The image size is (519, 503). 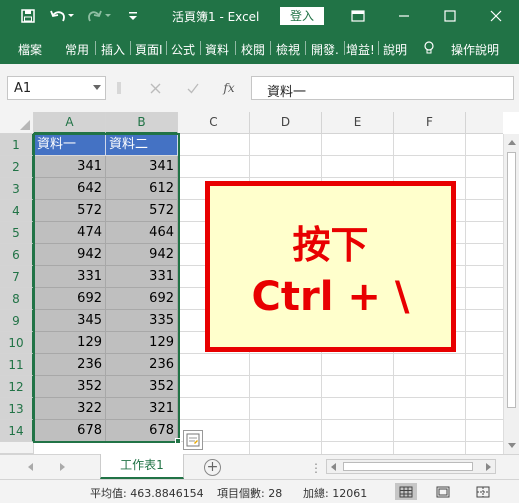 What do you see at coordinates (17, 233) in the screenshot?
I see `row-header-5: 5` at bounding box center [17, 233].